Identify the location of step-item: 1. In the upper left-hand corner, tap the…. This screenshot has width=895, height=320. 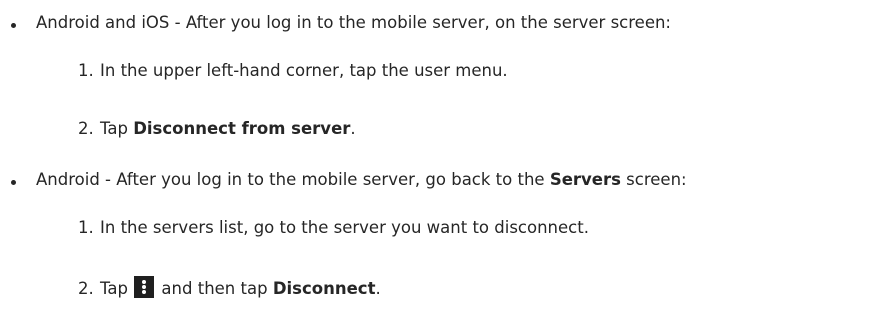
(293, 71).